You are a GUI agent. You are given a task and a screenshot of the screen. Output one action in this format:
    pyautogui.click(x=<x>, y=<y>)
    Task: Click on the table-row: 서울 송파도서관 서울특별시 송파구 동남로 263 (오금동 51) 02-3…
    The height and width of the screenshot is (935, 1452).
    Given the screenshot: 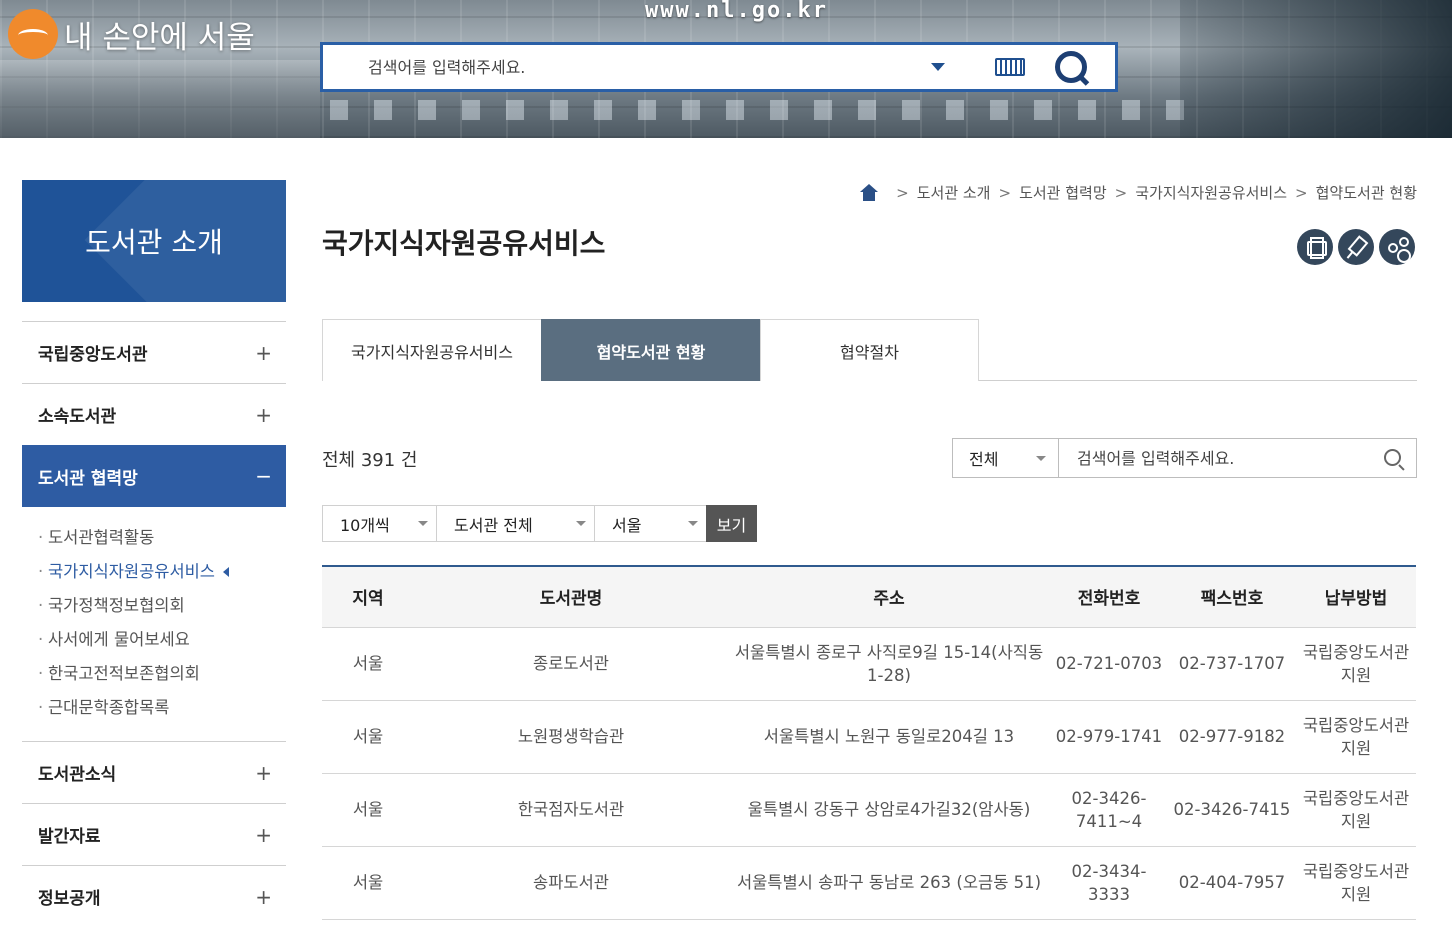 What is the action you would take?
    pyautogui.click(x=869, y=883)
    